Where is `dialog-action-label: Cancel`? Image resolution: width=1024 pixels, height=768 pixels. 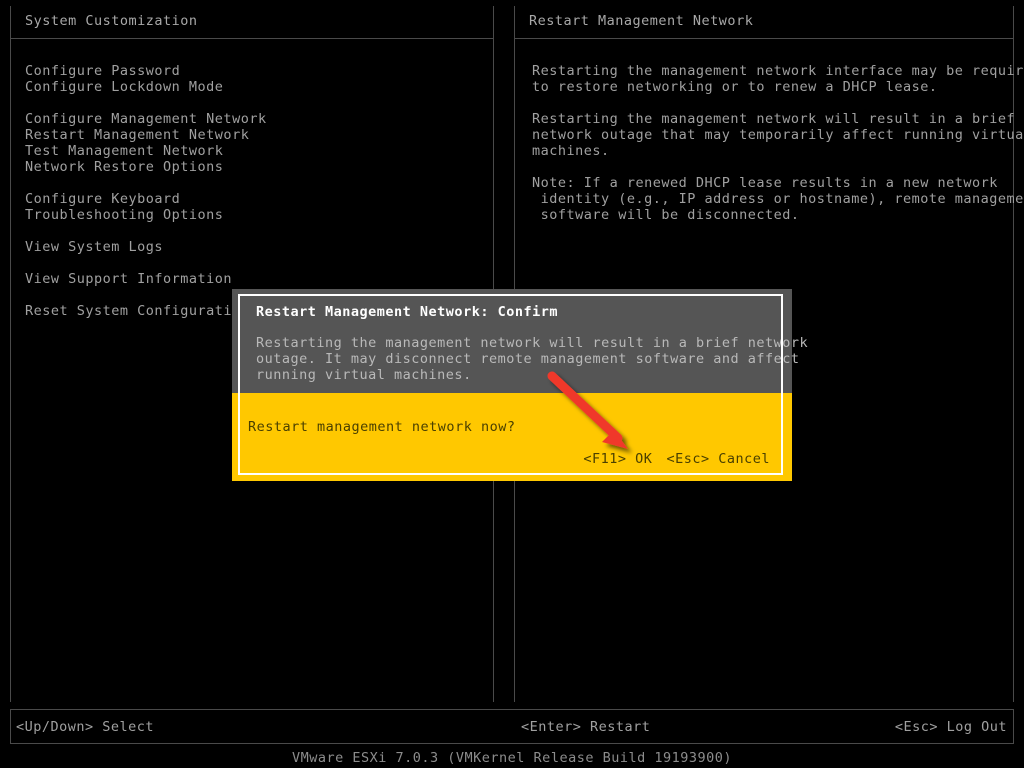
dialog-action-label: Cancel is located at coordinates (744, 459).